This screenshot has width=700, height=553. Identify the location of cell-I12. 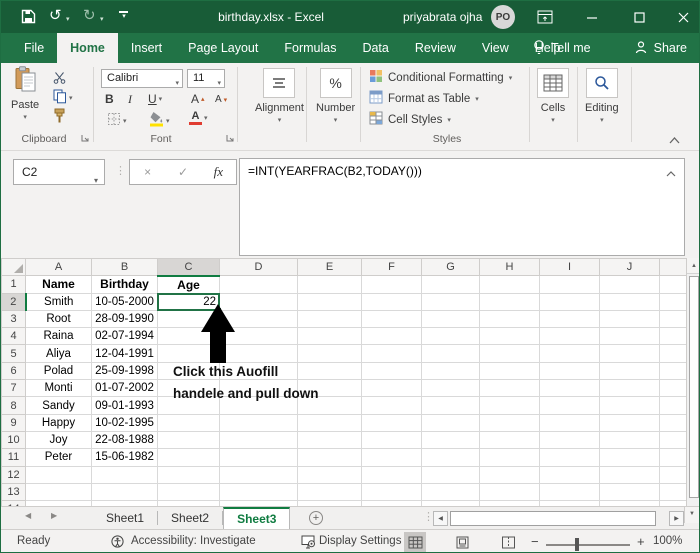
(569, 475).